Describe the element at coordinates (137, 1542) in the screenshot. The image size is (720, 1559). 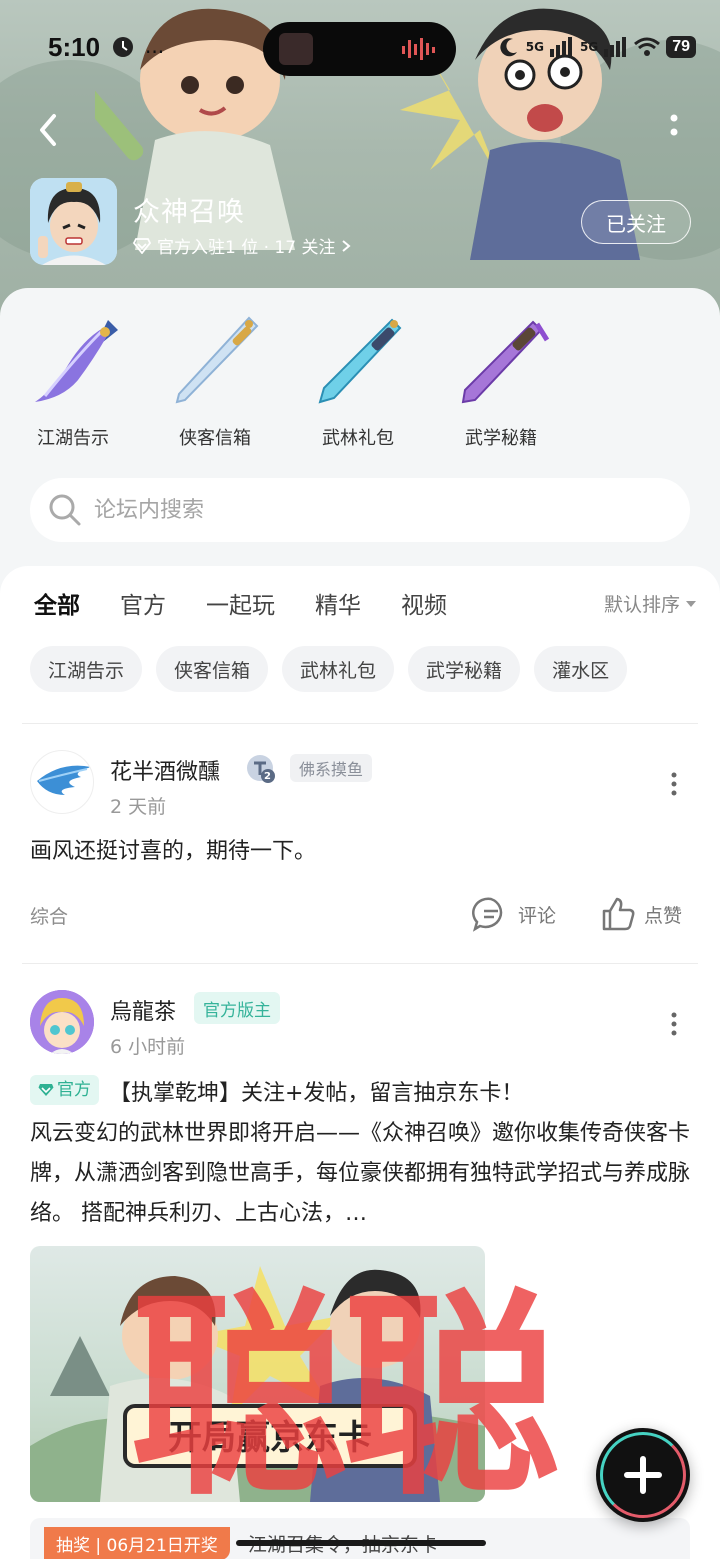
I see `lottery-tag: 抽奖 | 06月21日开奖` at that location.